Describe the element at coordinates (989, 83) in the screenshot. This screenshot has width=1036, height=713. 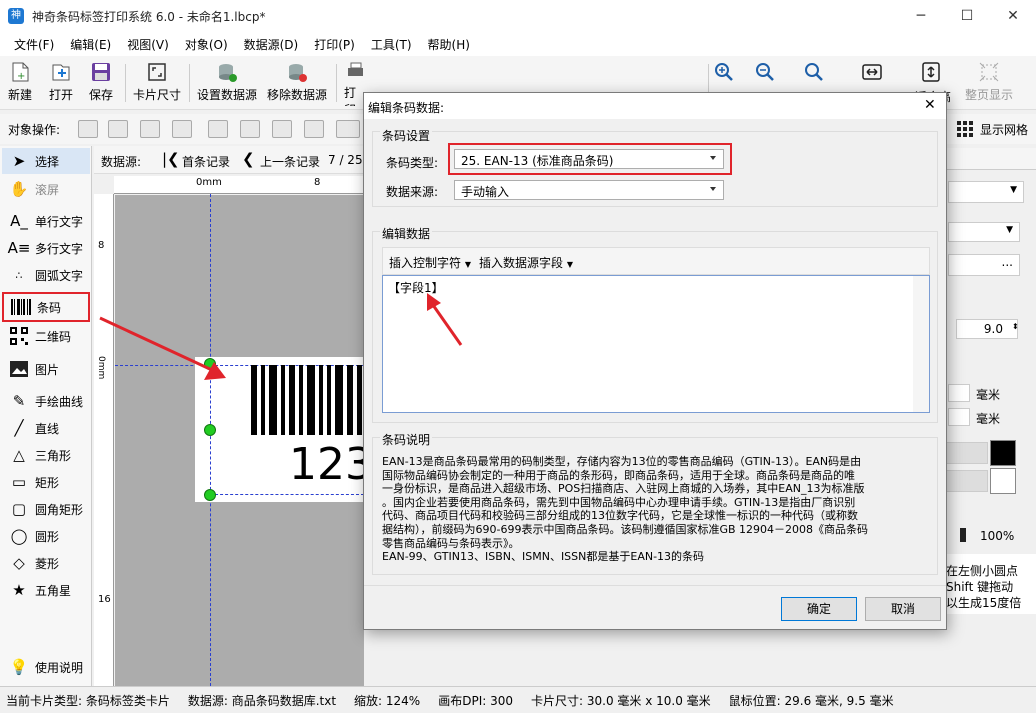
I see `fit-page-button: 整页显示` at that location.